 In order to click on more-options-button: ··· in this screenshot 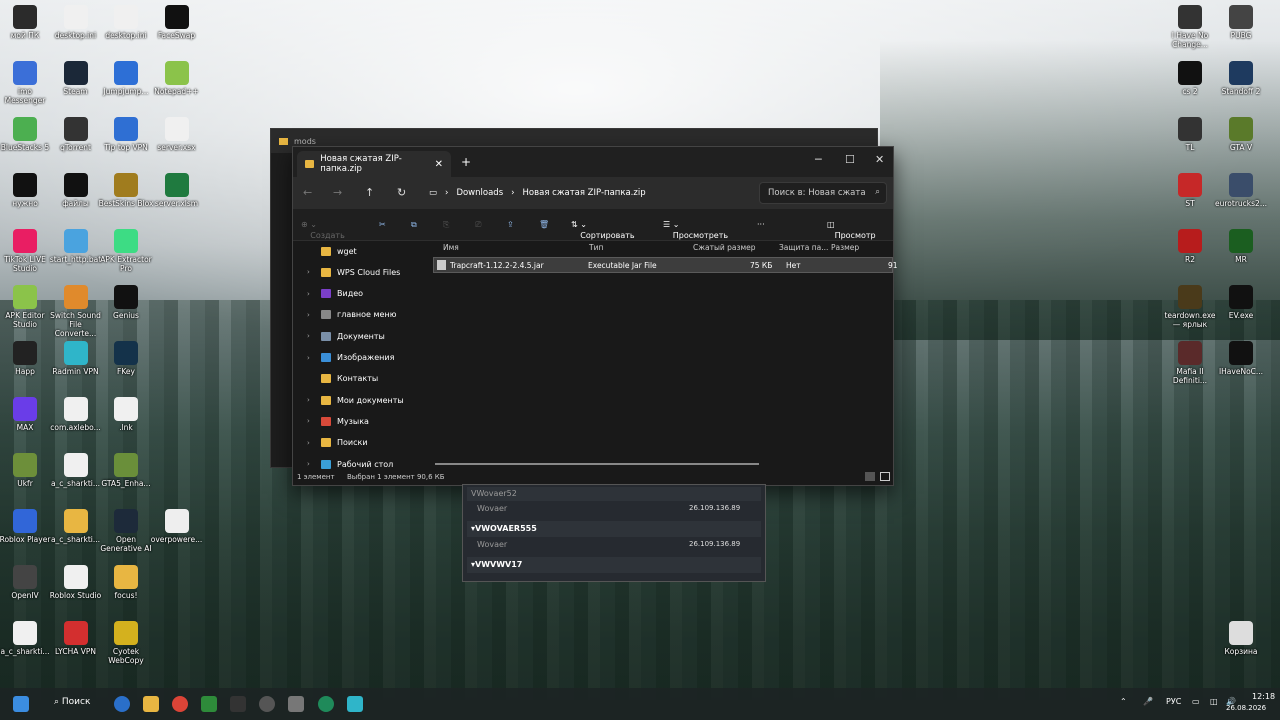, I will do `click(761, 224)`.